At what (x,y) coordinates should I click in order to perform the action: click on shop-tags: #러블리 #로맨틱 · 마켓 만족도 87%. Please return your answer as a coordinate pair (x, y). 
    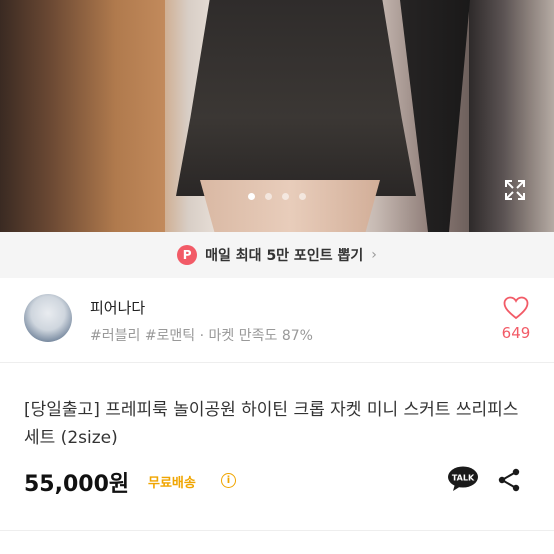
    Looking at the image, I should click on (201, 336).